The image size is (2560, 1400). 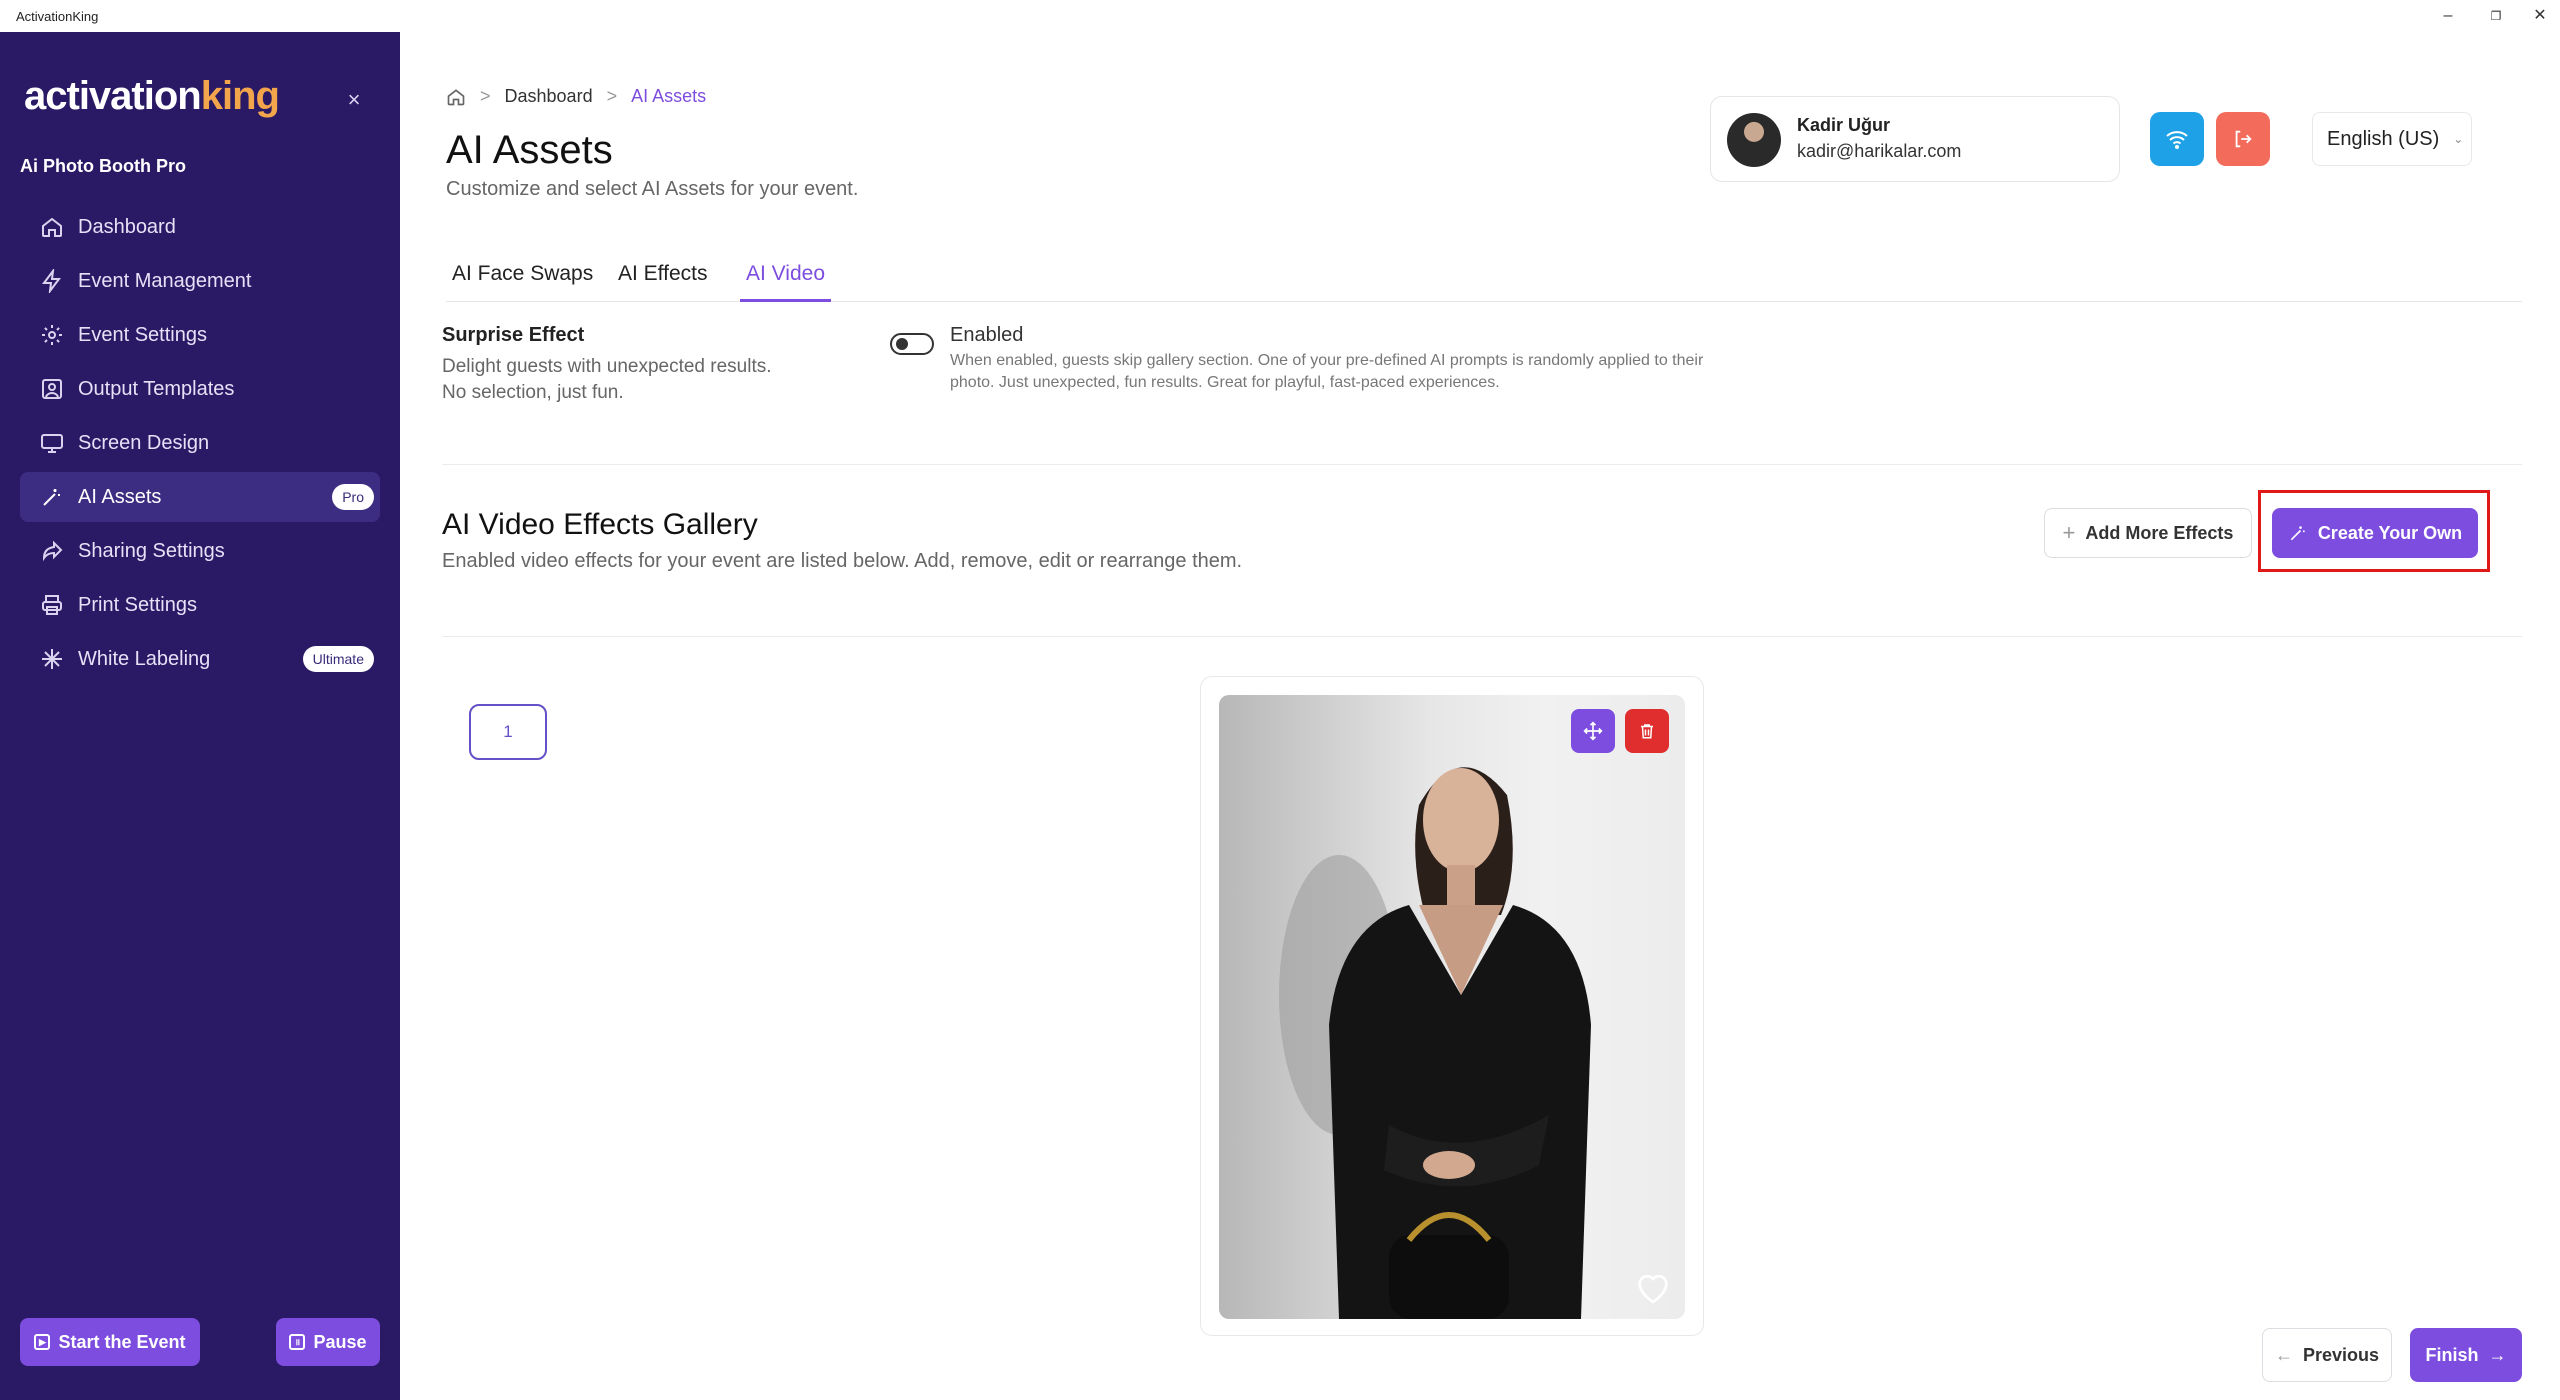 What do you see at coordinates (200, 497) in the screenshot?
I see `sidebar-item-ai-assets: AI Assets Pro` at bounding box center [200, 497].